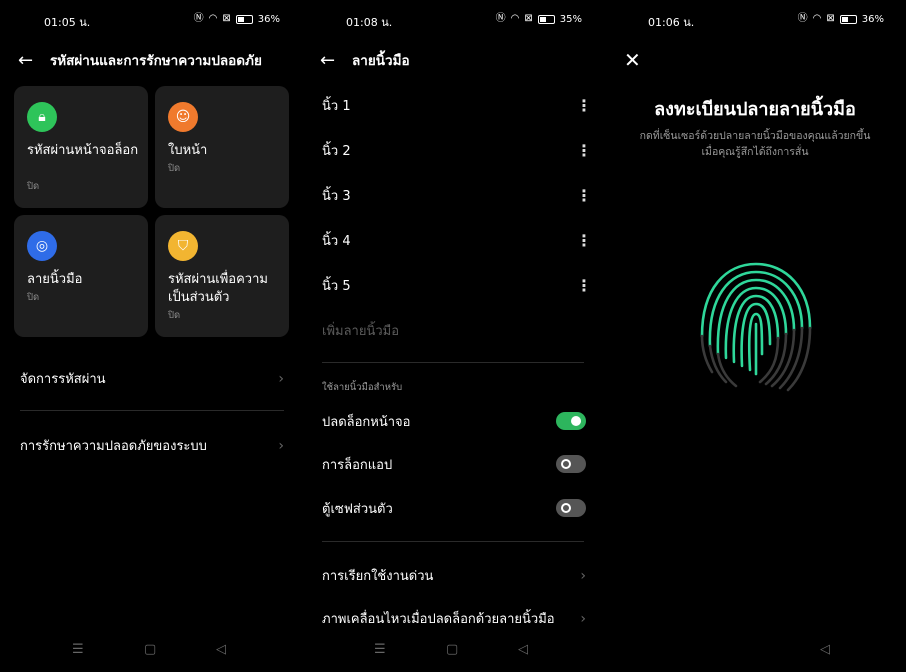  What do you see at coordinates (113, 446) in the screenshot?
I see `row-label: การรักษาความปลอดภัยของระบบ` at bounding box center [113, 446].